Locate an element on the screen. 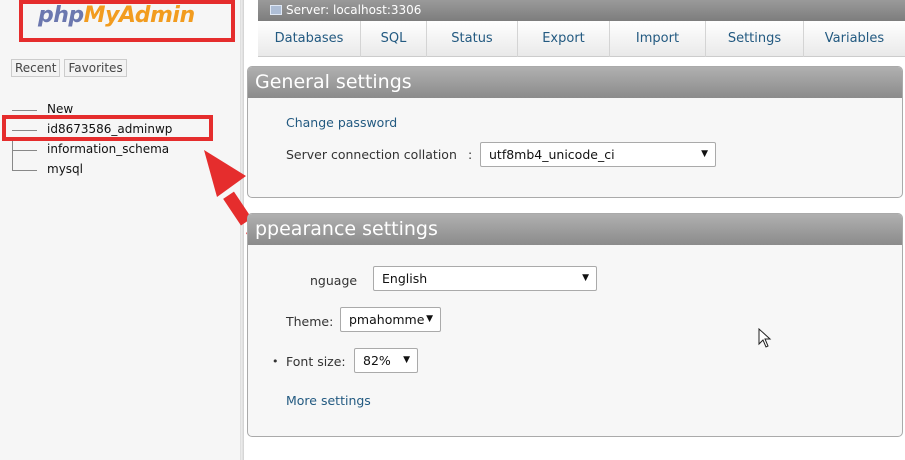 The image size is (905, 460). change-password-link: Change password is located at coordinates (341, 122).